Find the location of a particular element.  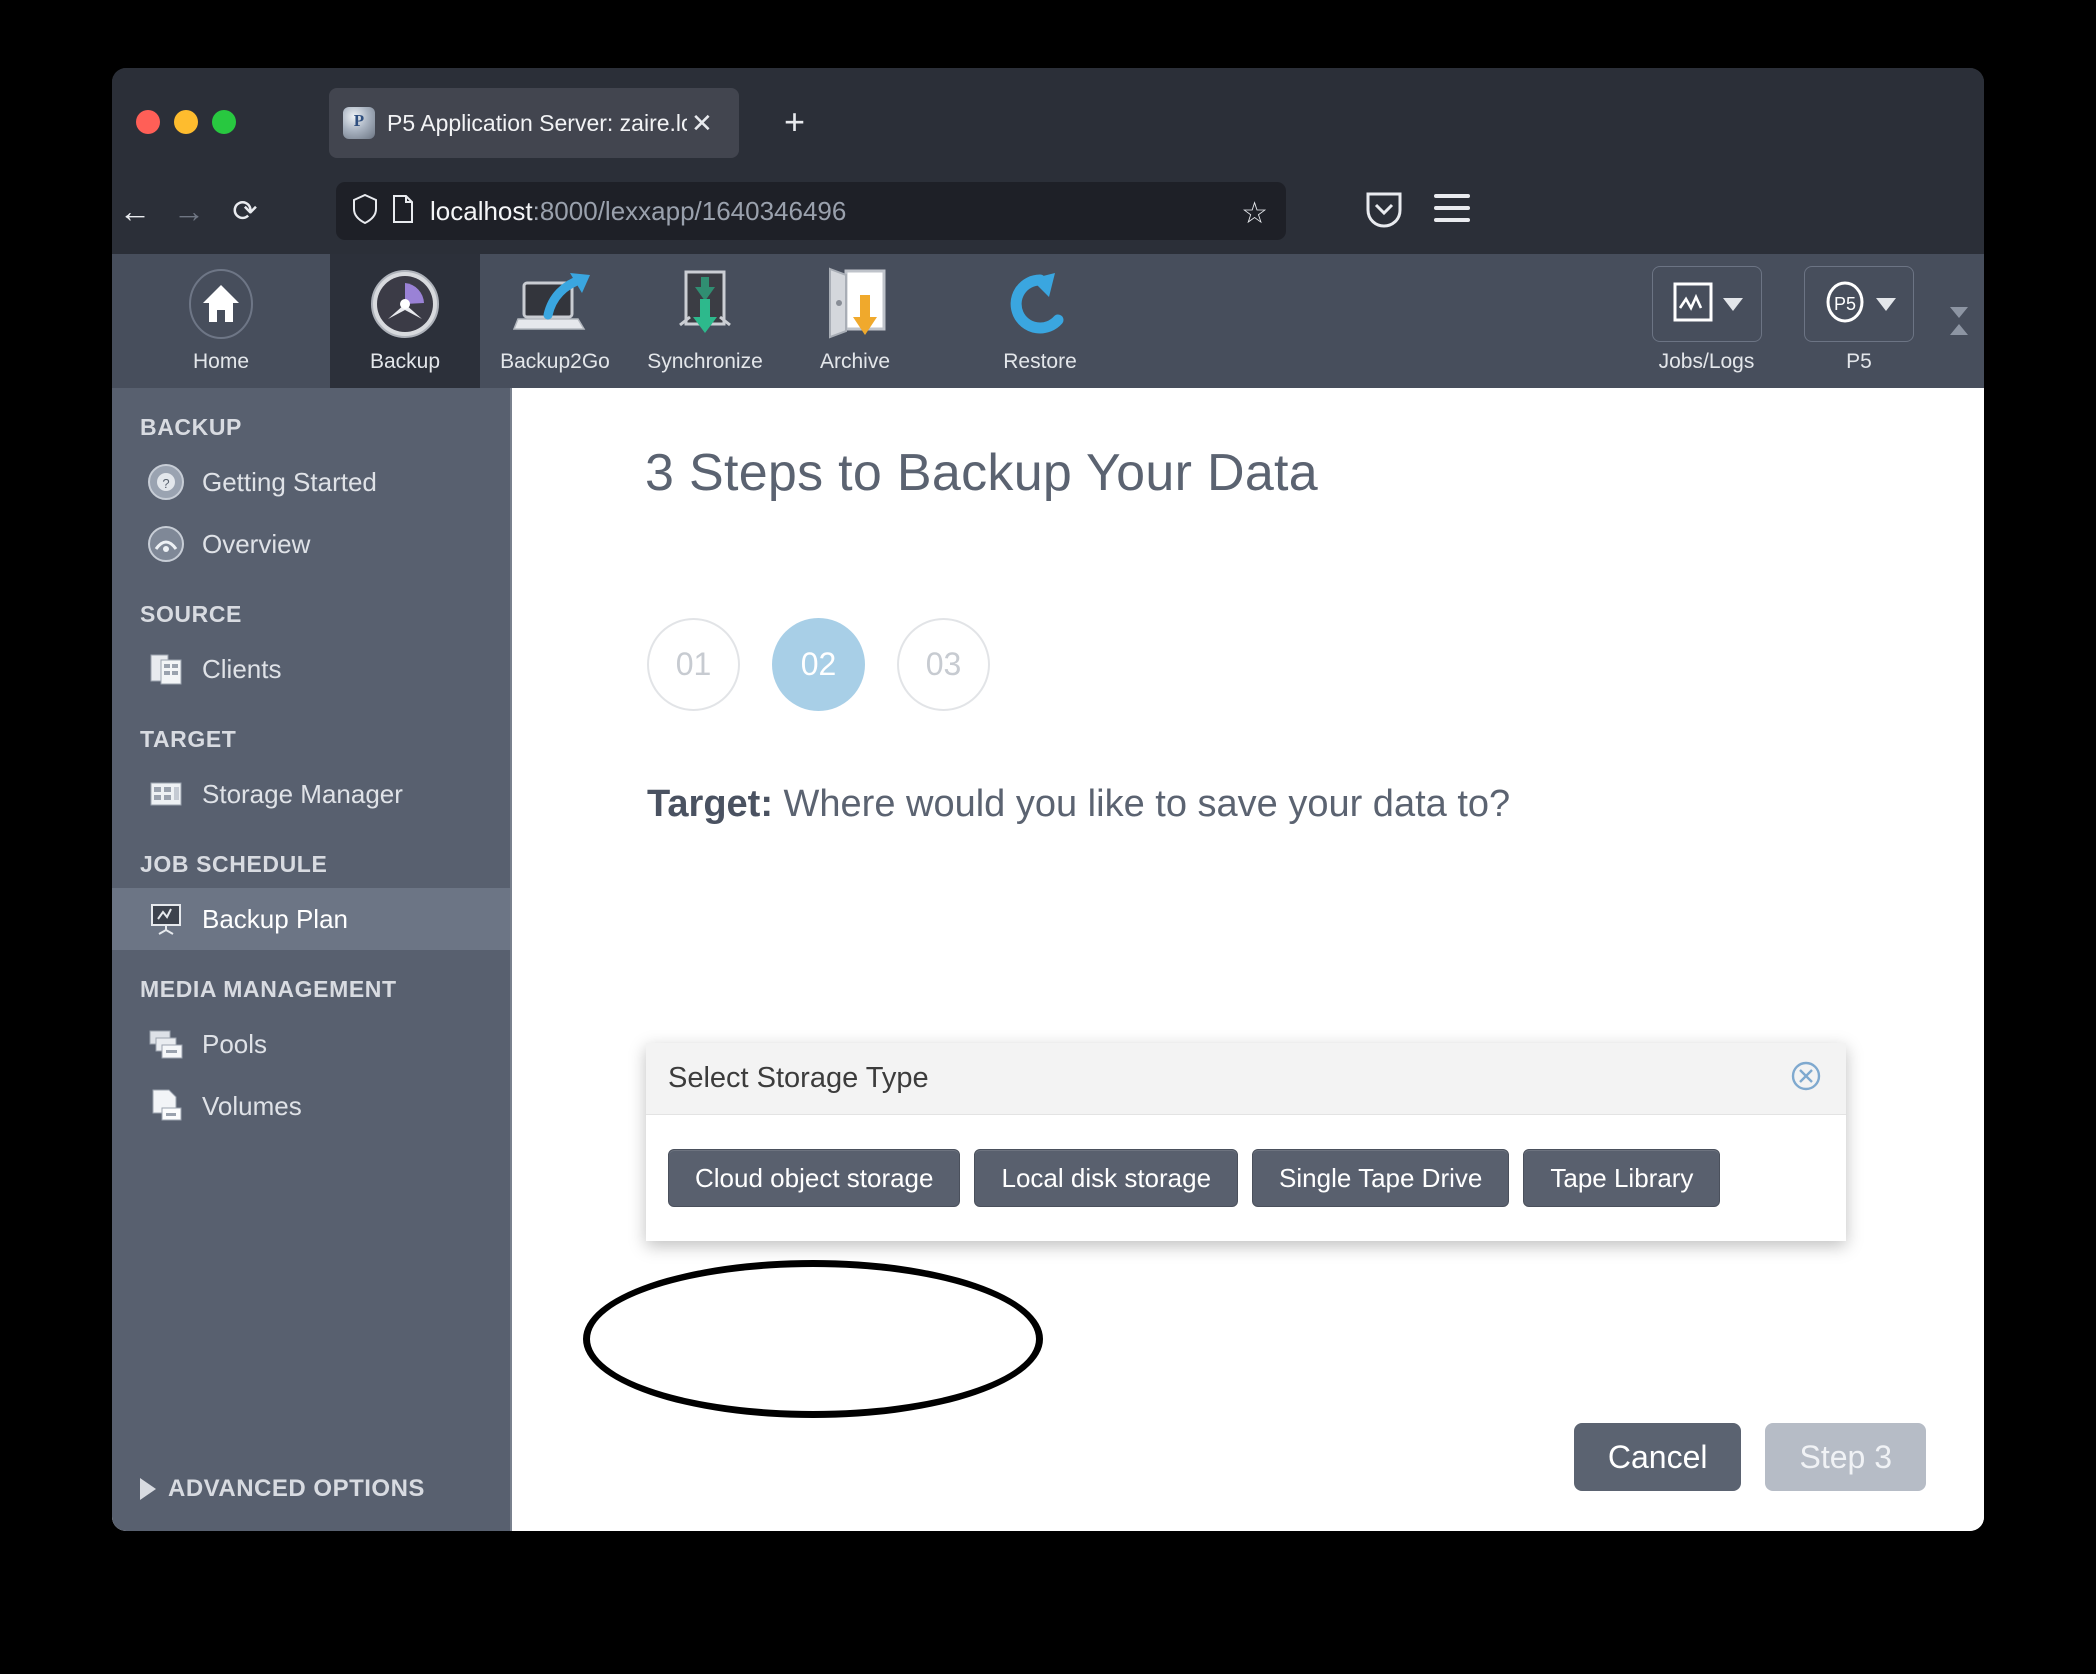

toolbar-item-backup2go: Backup2Go is located at coordinates (555, 321).